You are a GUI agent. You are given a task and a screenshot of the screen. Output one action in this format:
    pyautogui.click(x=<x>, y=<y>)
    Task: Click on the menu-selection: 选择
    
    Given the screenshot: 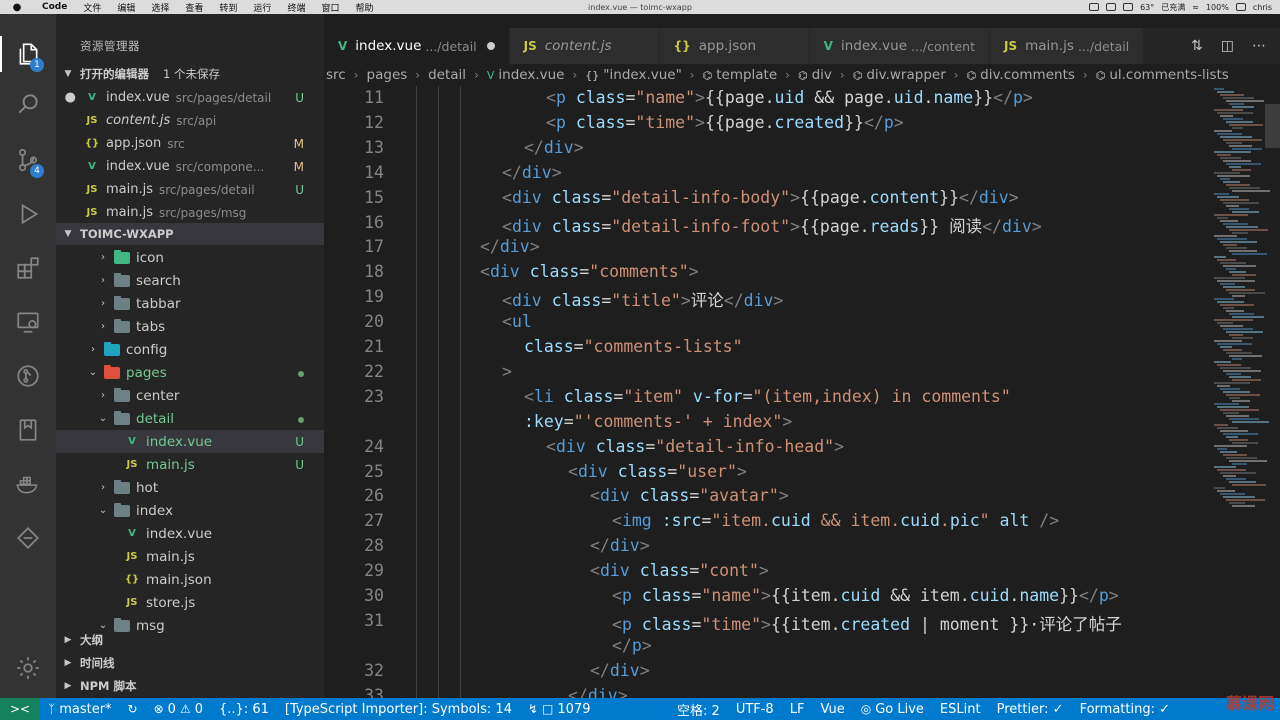 What is the action you would take?
    pyautogui.click(x=160, y=7)
    